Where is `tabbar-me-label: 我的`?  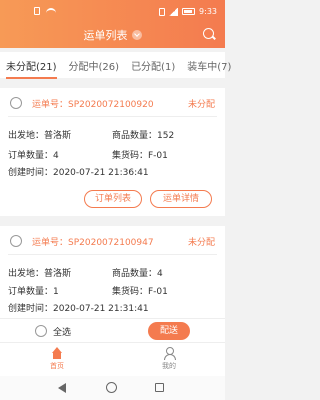 tabbar-me-label: 我的 is located at coordinates (169, 366).